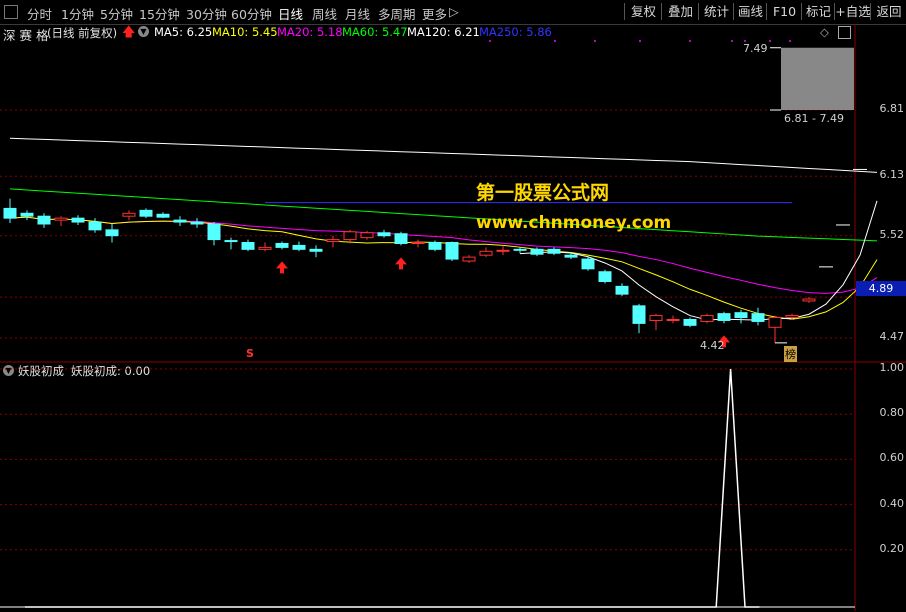 The image size is (906, 612). What do you see at coordinates (892, 336) in the screenshot?
I see `price-axis-label: 4.47` at bounding box center [892, 336].